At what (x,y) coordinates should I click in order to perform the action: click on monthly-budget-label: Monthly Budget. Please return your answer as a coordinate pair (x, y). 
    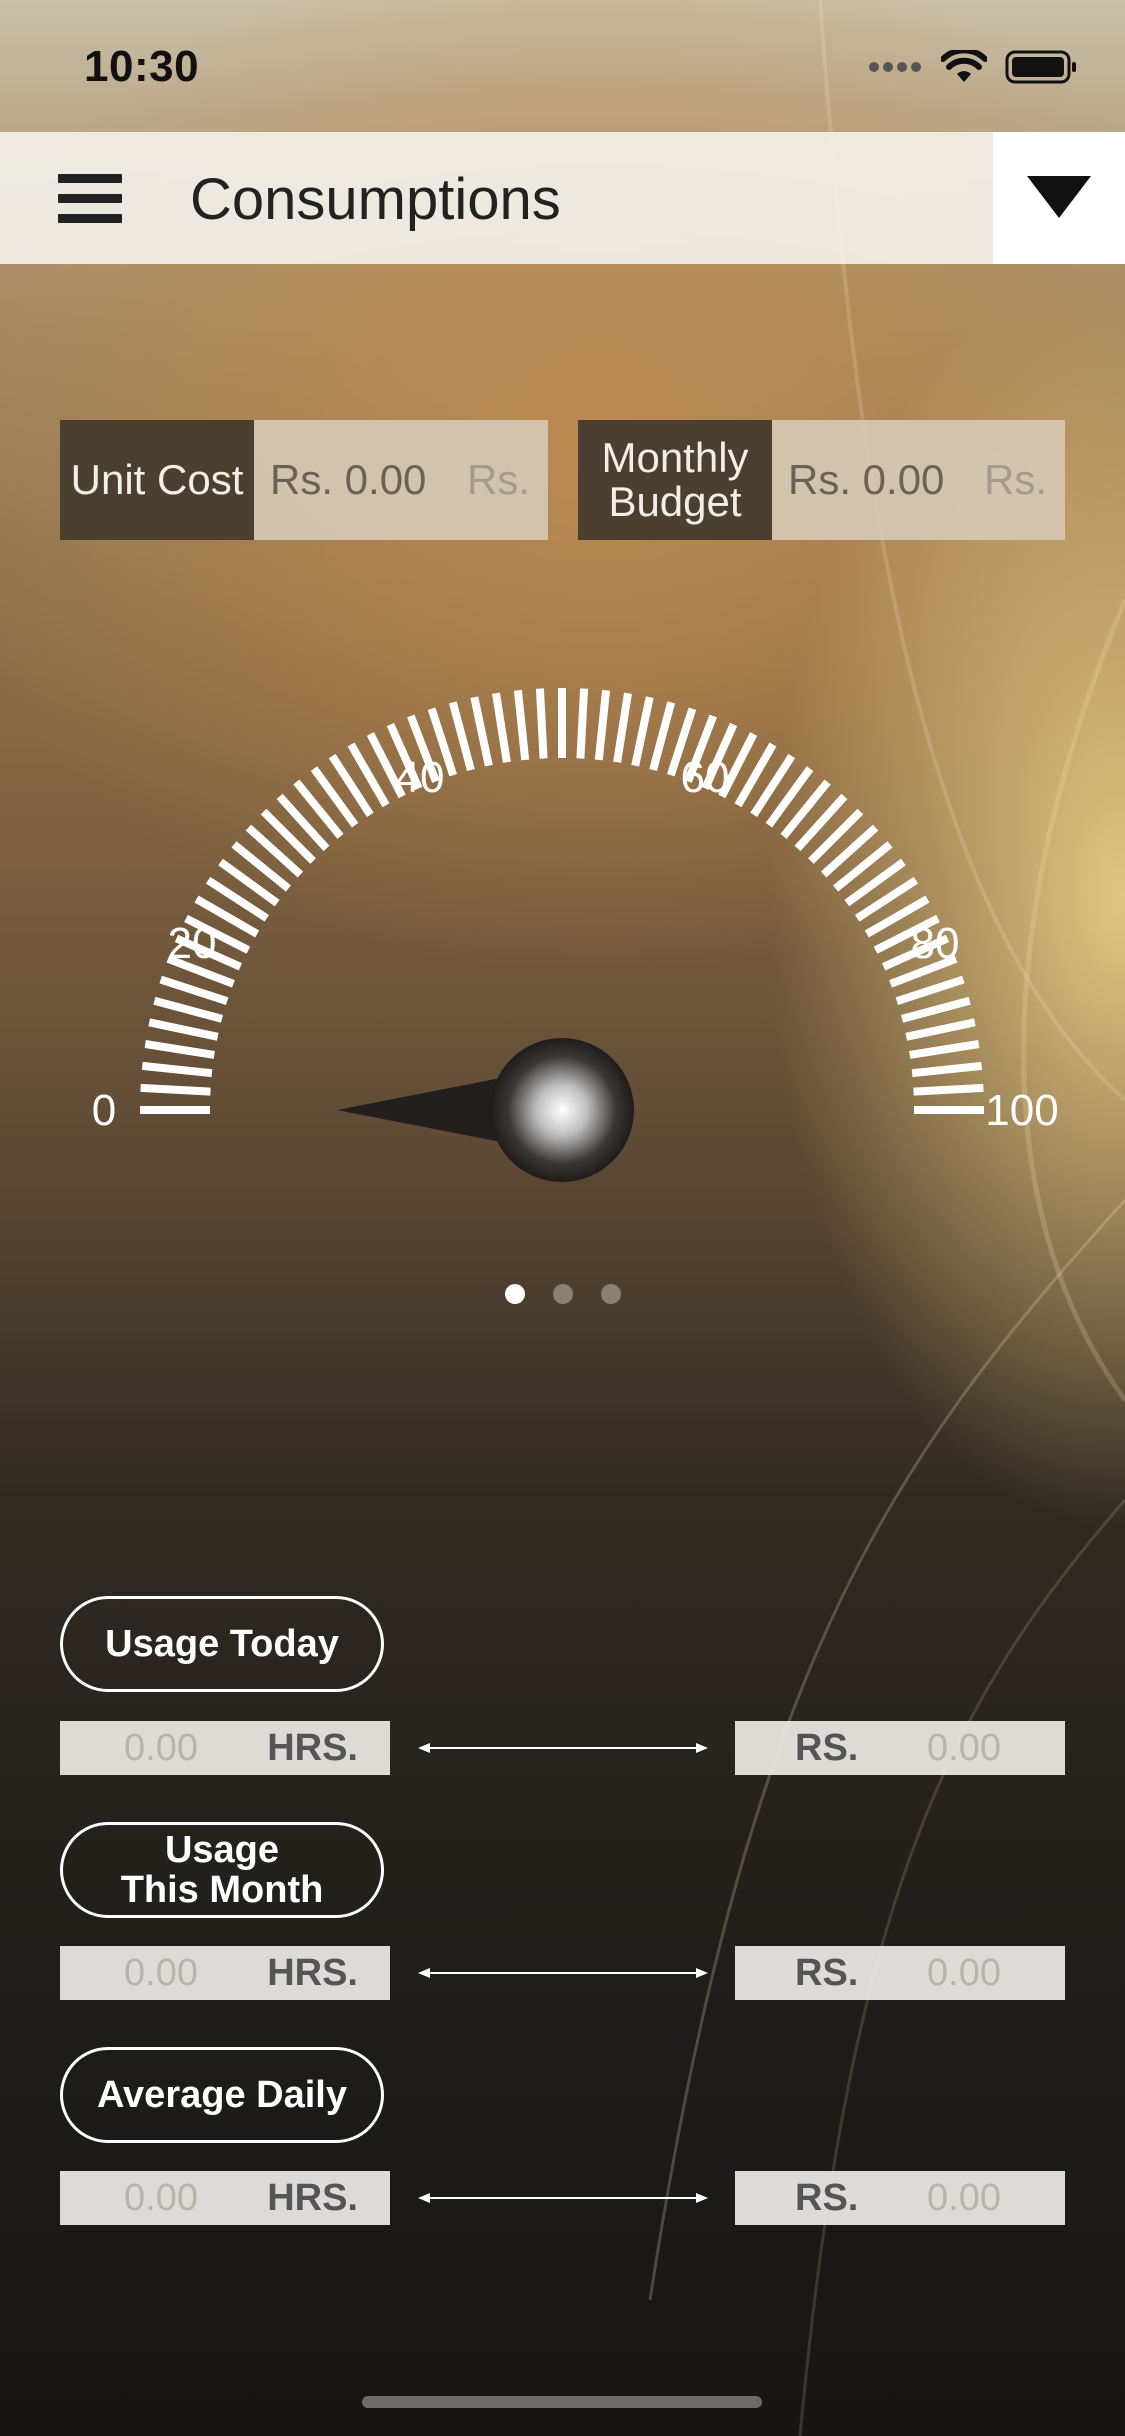
    Looking at the image, I should click on (675, 480).